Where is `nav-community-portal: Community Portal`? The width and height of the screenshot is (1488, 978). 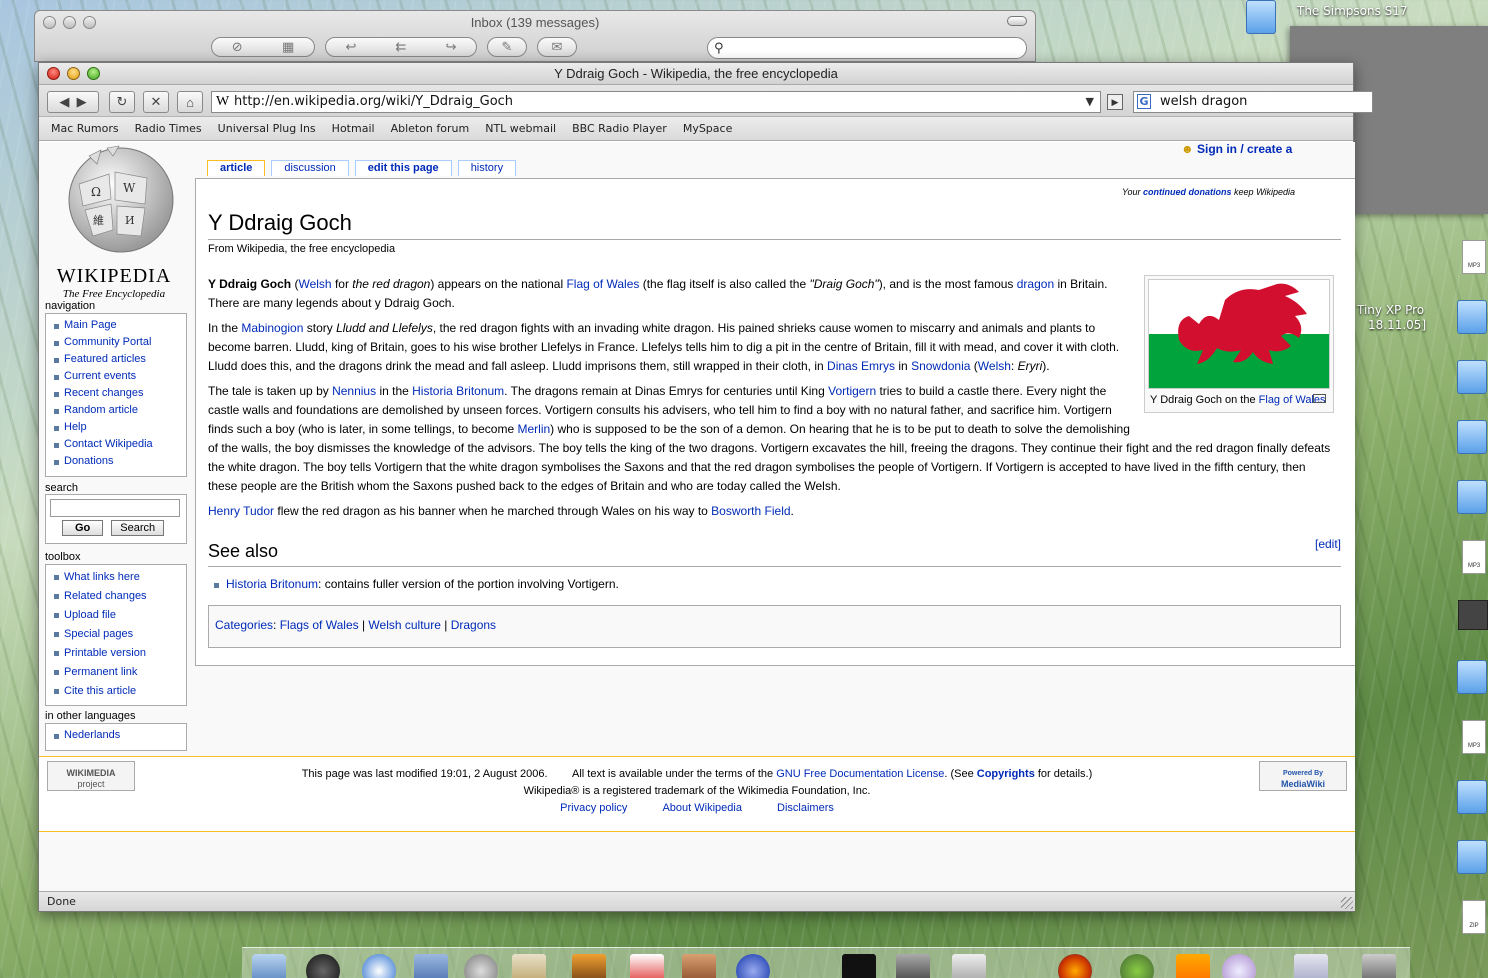
nav-community-portal: Community Portal is located at coordinates (119, 342).